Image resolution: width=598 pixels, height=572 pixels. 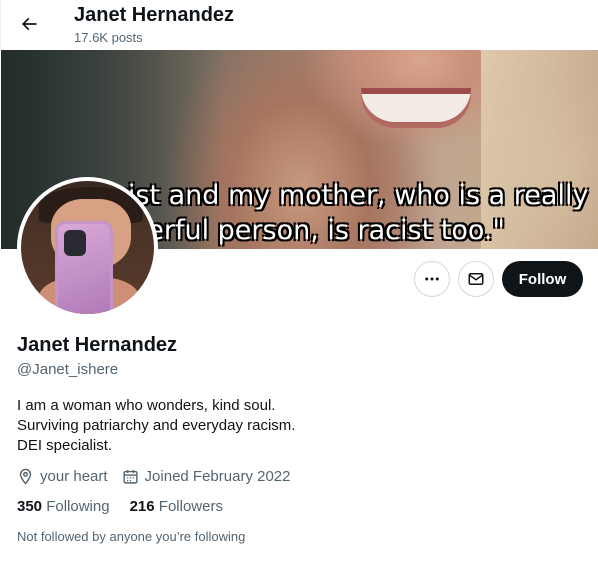 I want to click on join-date-text: Joined February 2022, so click(x=217, y=476).